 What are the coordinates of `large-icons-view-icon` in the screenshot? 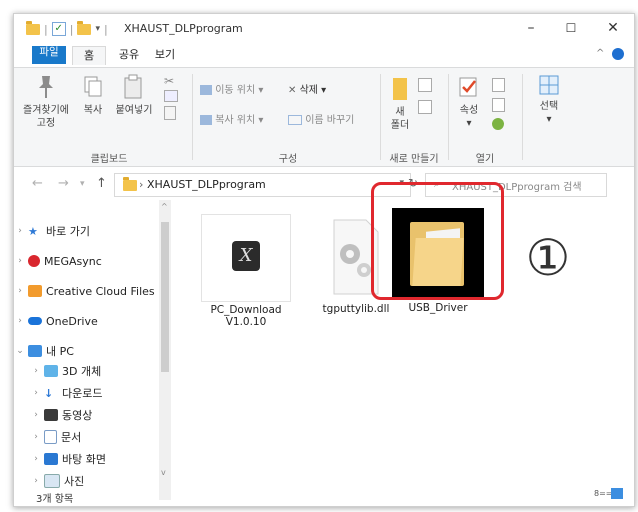 It's located at (617, 493).